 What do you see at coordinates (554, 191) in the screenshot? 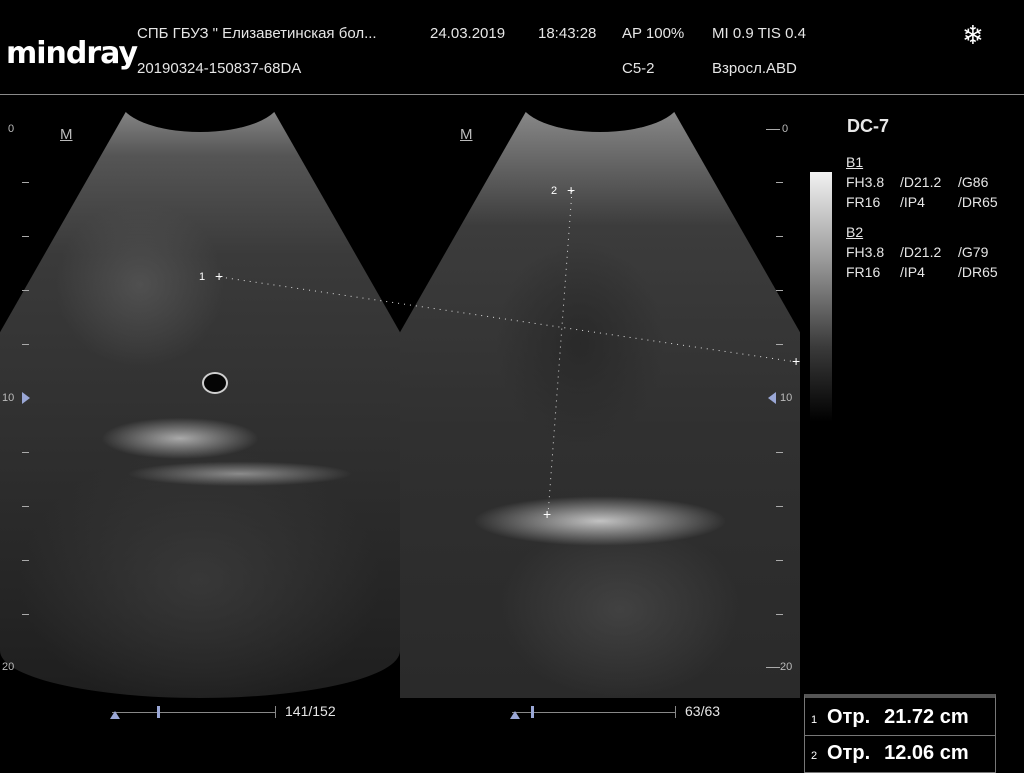
I see `caliper-2-label: 2` at bounding box center [554, 191].